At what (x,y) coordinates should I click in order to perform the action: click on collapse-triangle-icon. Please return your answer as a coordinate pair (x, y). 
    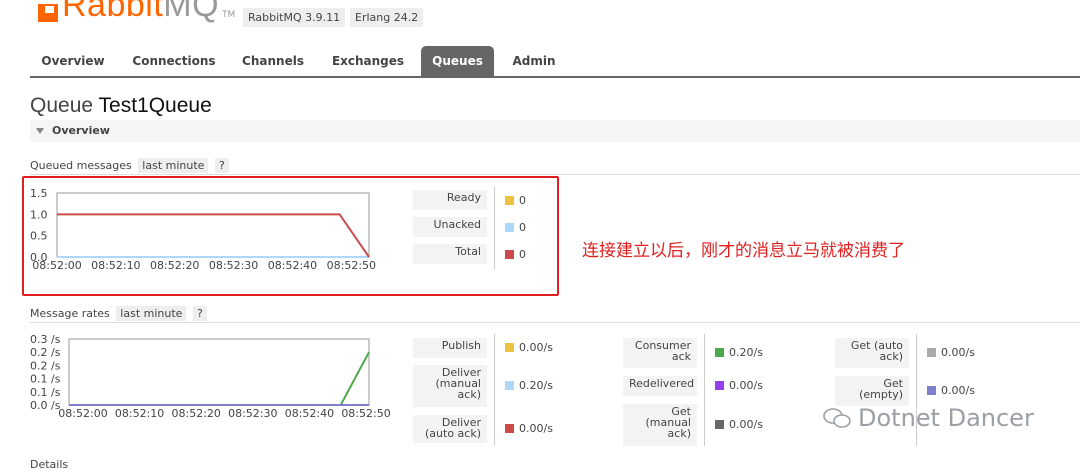
    Looking at the image, I should click on (40, 131).